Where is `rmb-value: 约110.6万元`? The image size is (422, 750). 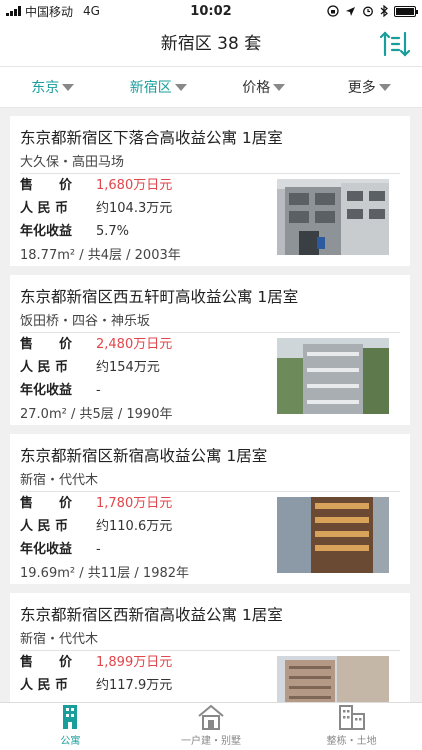 rmb-value: 约110.6万元 is located at coordinates (134, 526).